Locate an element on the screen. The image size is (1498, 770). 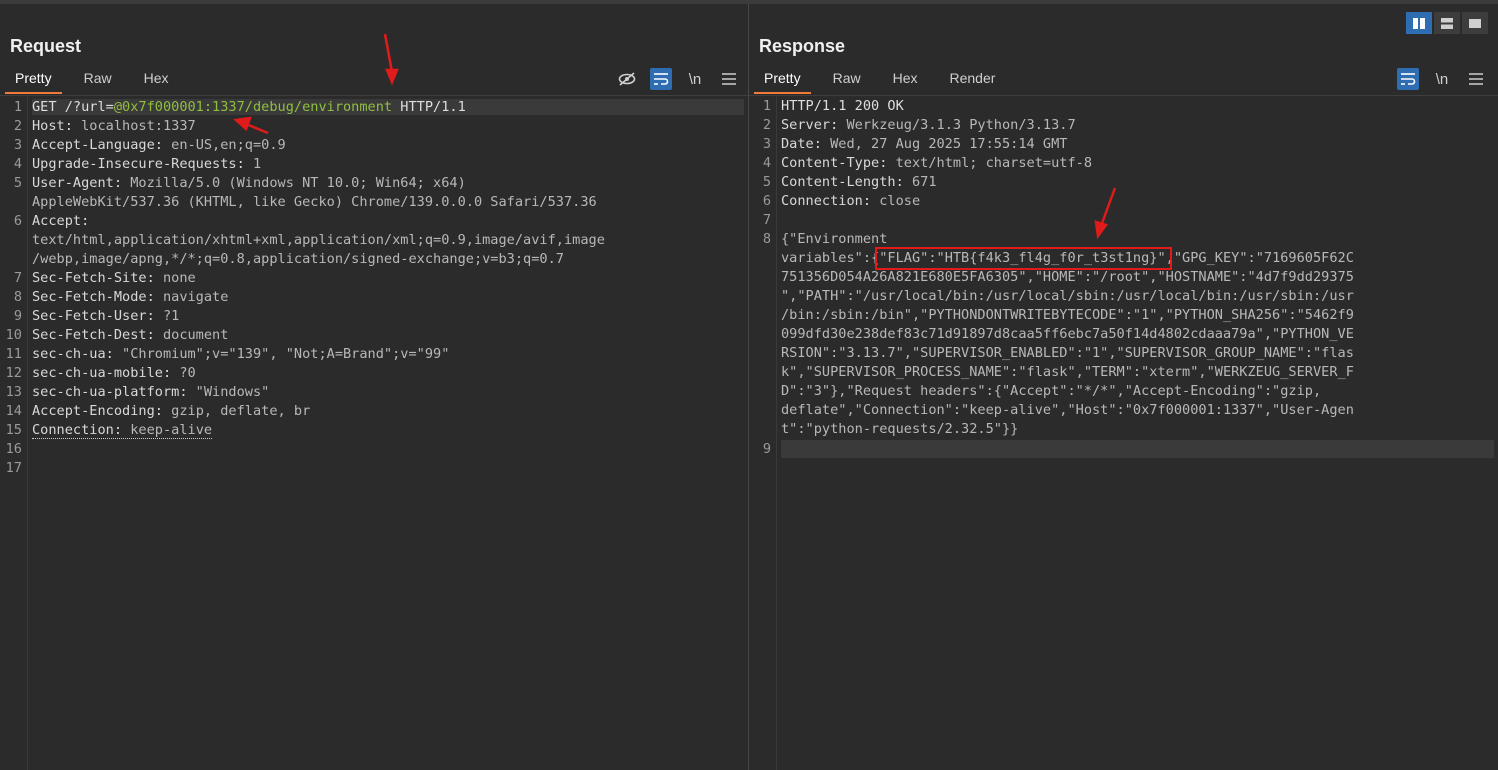
line-number: 16 is located at coordinates (13, 449).